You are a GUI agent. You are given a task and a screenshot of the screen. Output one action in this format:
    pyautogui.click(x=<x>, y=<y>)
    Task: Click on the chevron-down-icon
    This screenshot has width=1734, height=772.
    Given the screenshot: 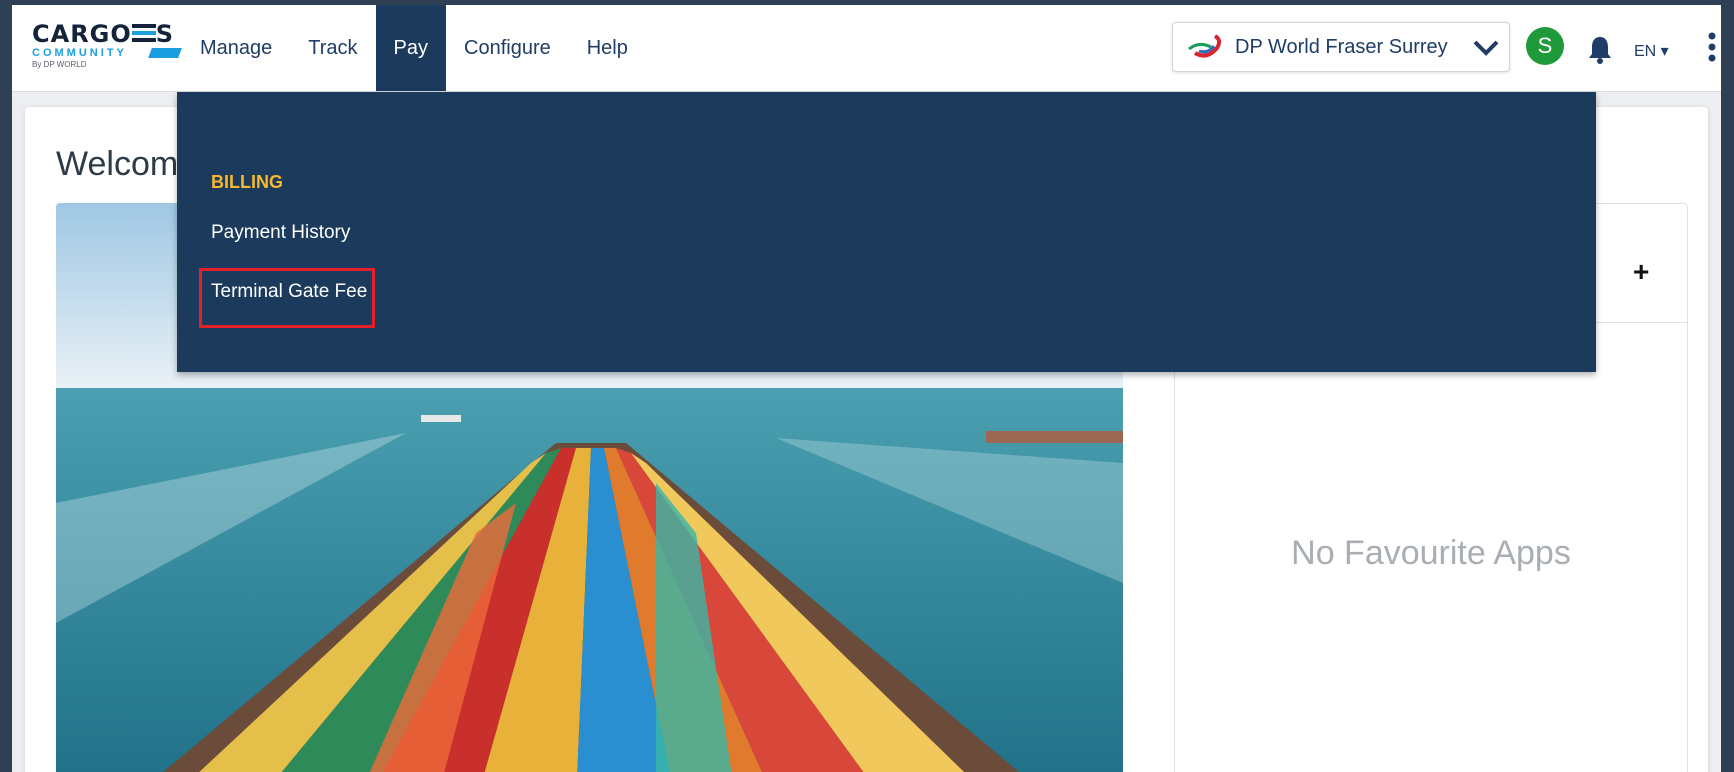 What is the action you would take?
    pyautogui.click(x=1486, y=48)
    